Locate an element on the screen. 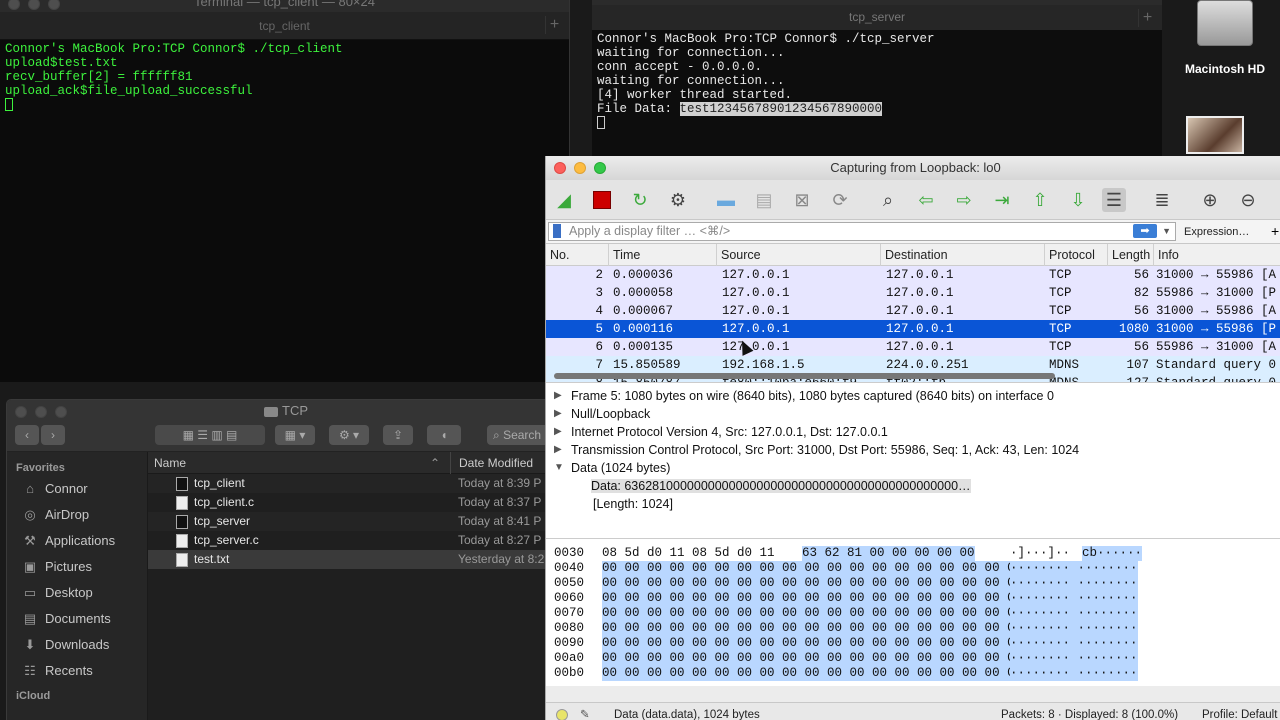  open-file-icon: ▬ is located at coordinates (726, 200).